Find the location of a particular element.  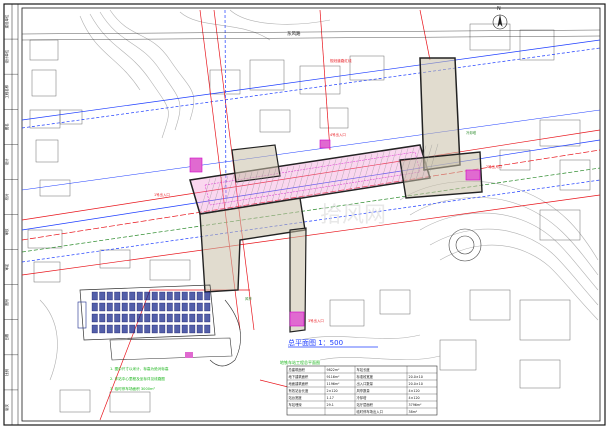

entrance-label-2: 2号出入口 is located at coordinates (494, 166).